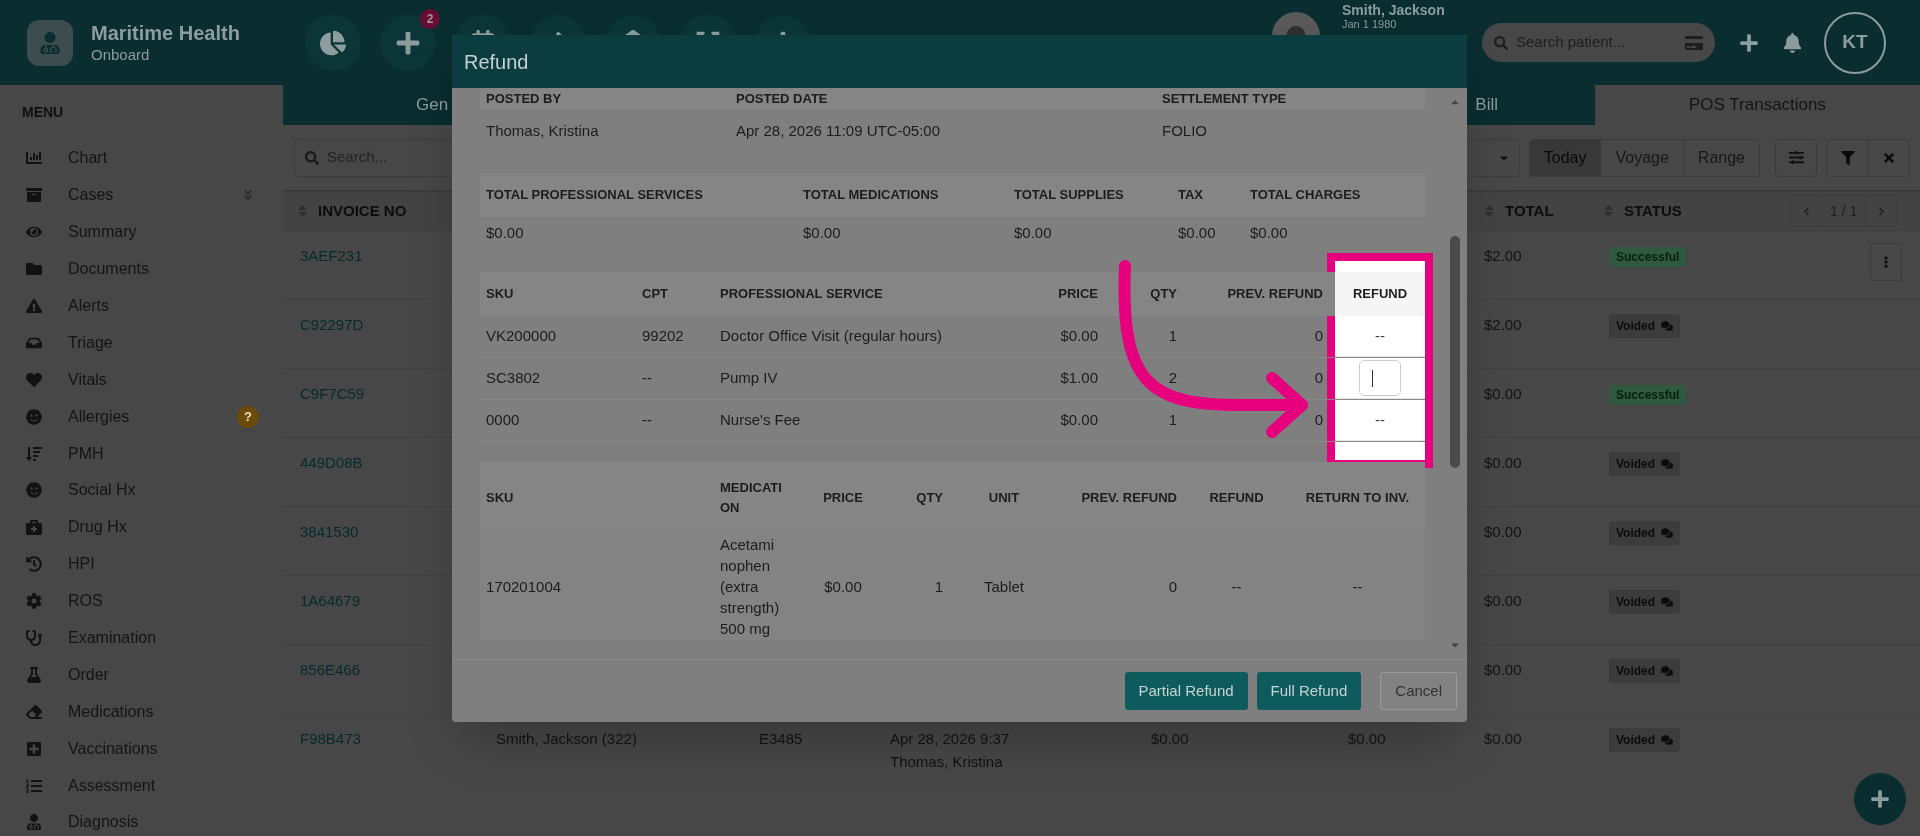  I want to click on column-header: TOTAL CHARGES, so click(1305, 195).